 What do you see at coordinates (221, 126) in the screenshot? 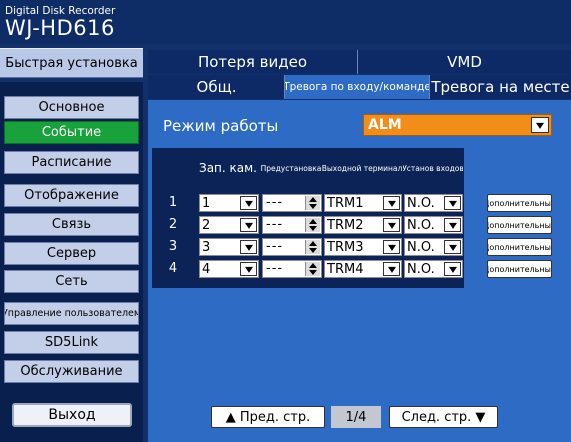
I see `operation-mode-label: Режим работы` at bounding box center [221, 126].